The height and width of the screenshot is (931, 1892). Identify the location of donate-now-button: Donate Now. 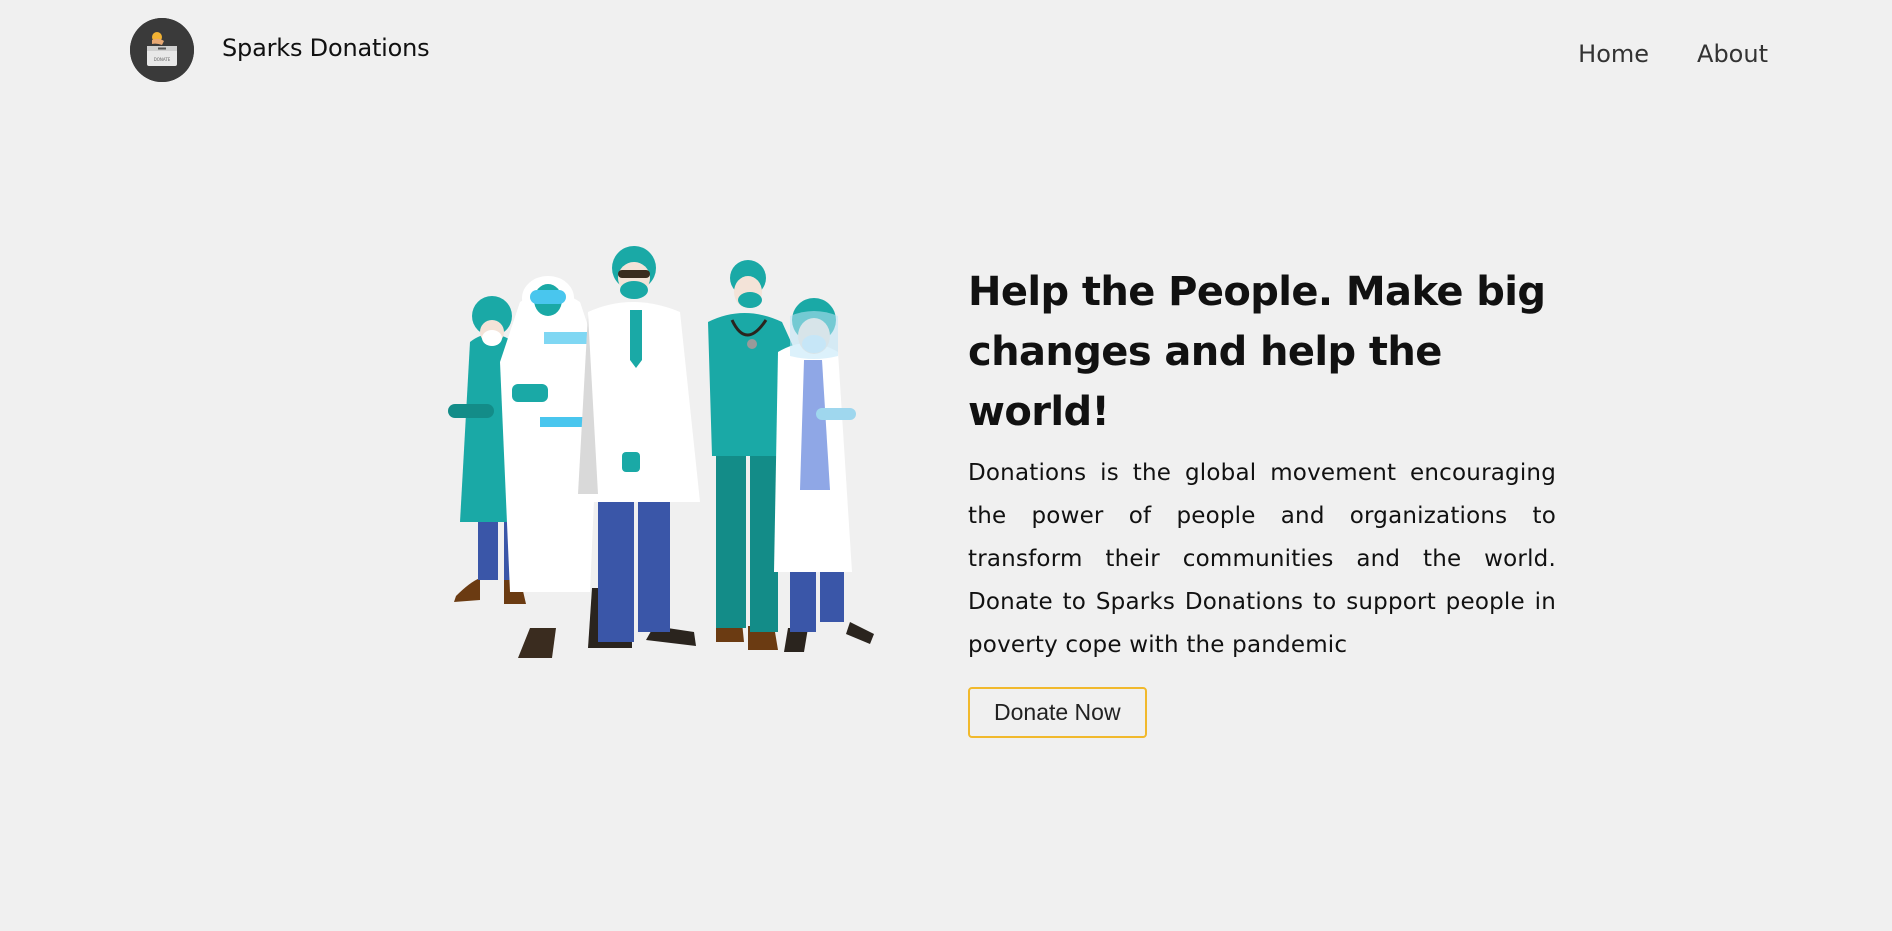
(1057, 712).